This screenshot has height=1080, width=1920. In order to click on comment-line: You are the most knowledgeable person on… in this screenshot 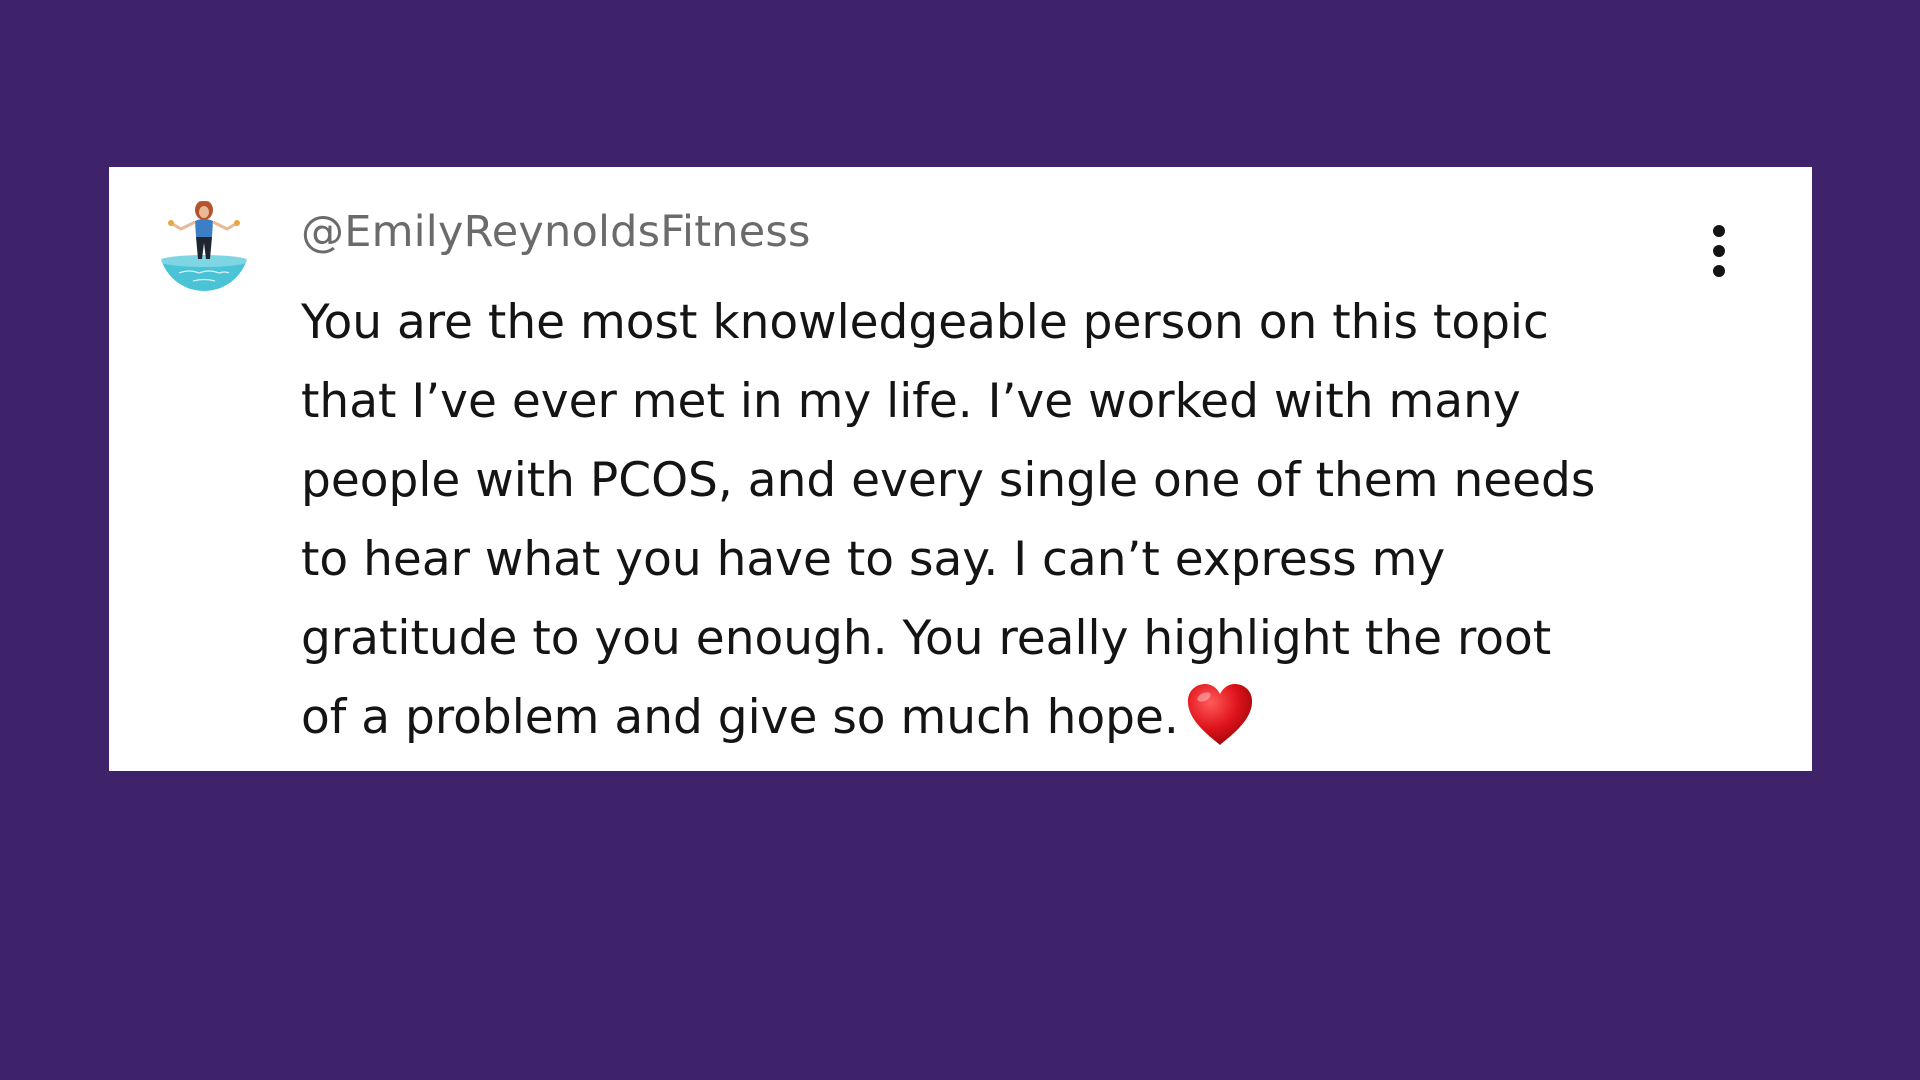, I will do `click(925, 322)`.